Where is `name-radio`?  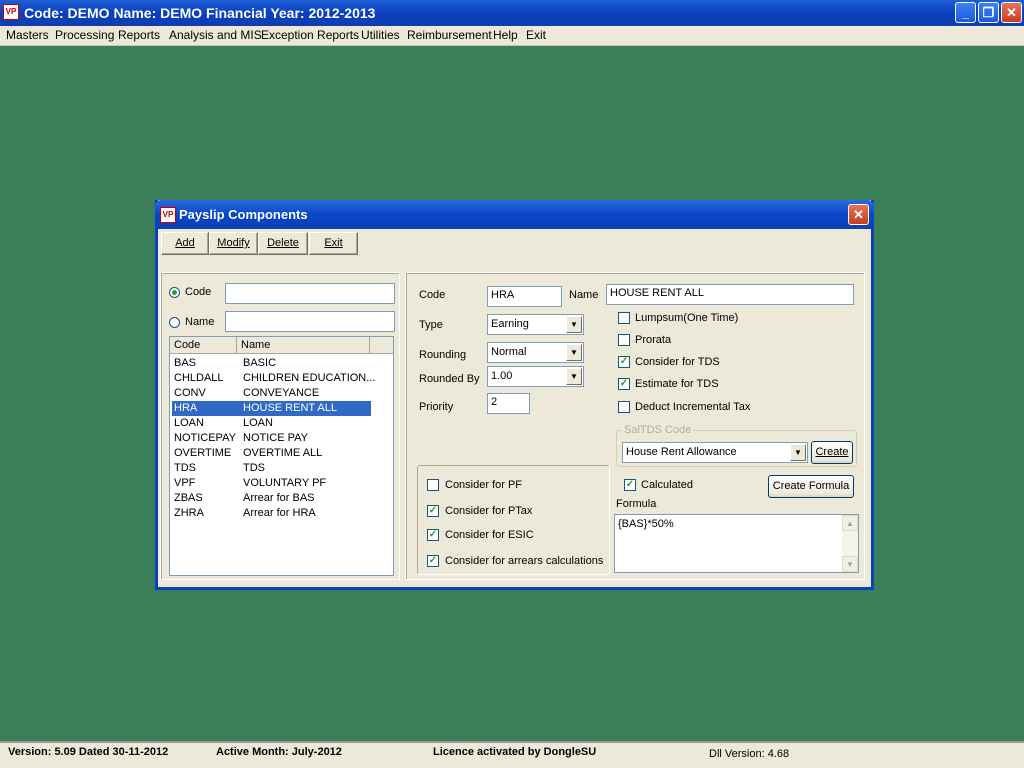 name-radio is located at coordinates (174, 322).